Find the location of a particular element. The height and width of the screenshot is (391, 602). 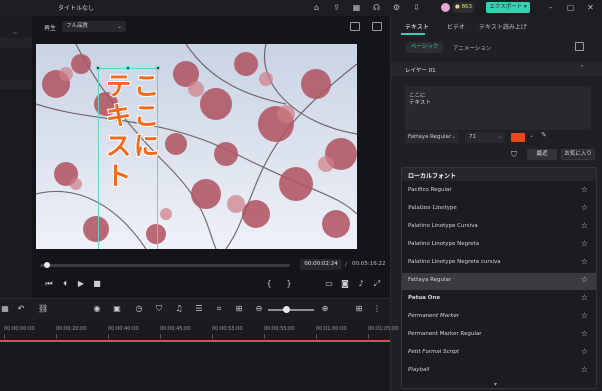

chevron-down-icon: ▾ is located at coordinates (495, 384).